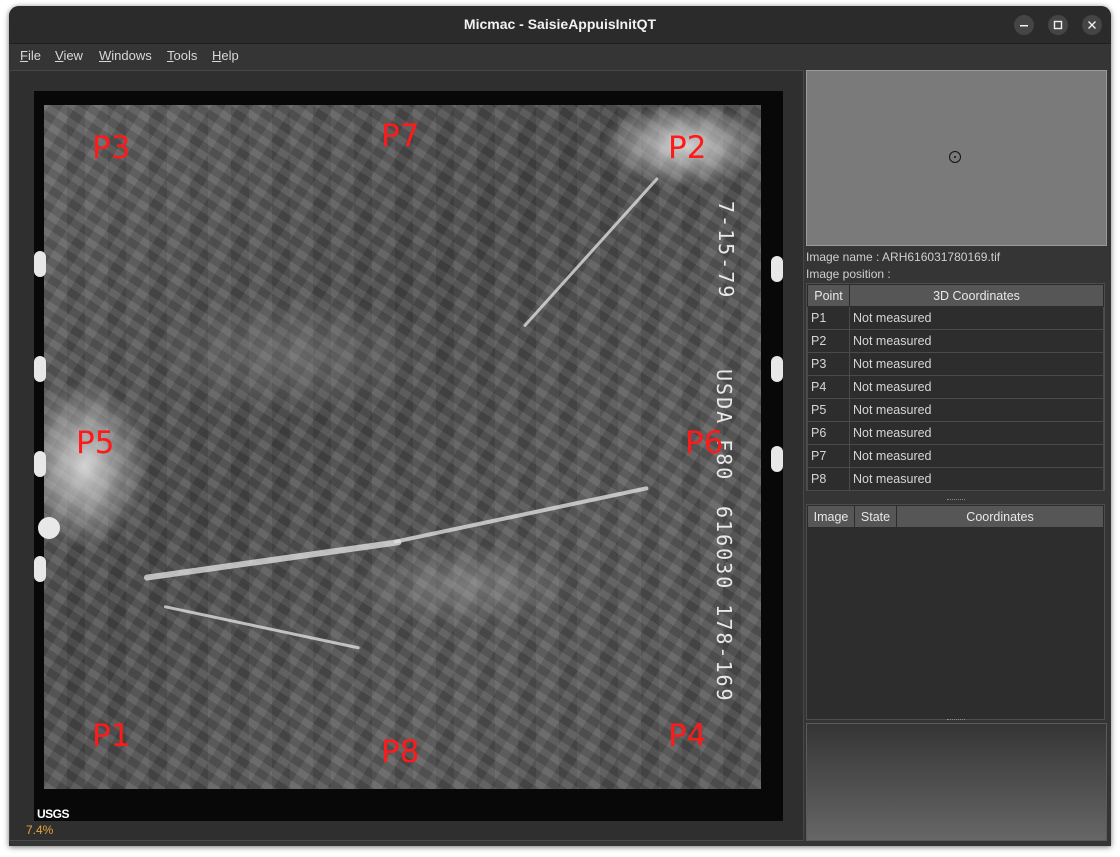 The height and width of the screenshot is (857, 1120). Describe the element at coordinates (1000, 516) in the screenshot. I see `images-header-coords: Coordinates` at that location.